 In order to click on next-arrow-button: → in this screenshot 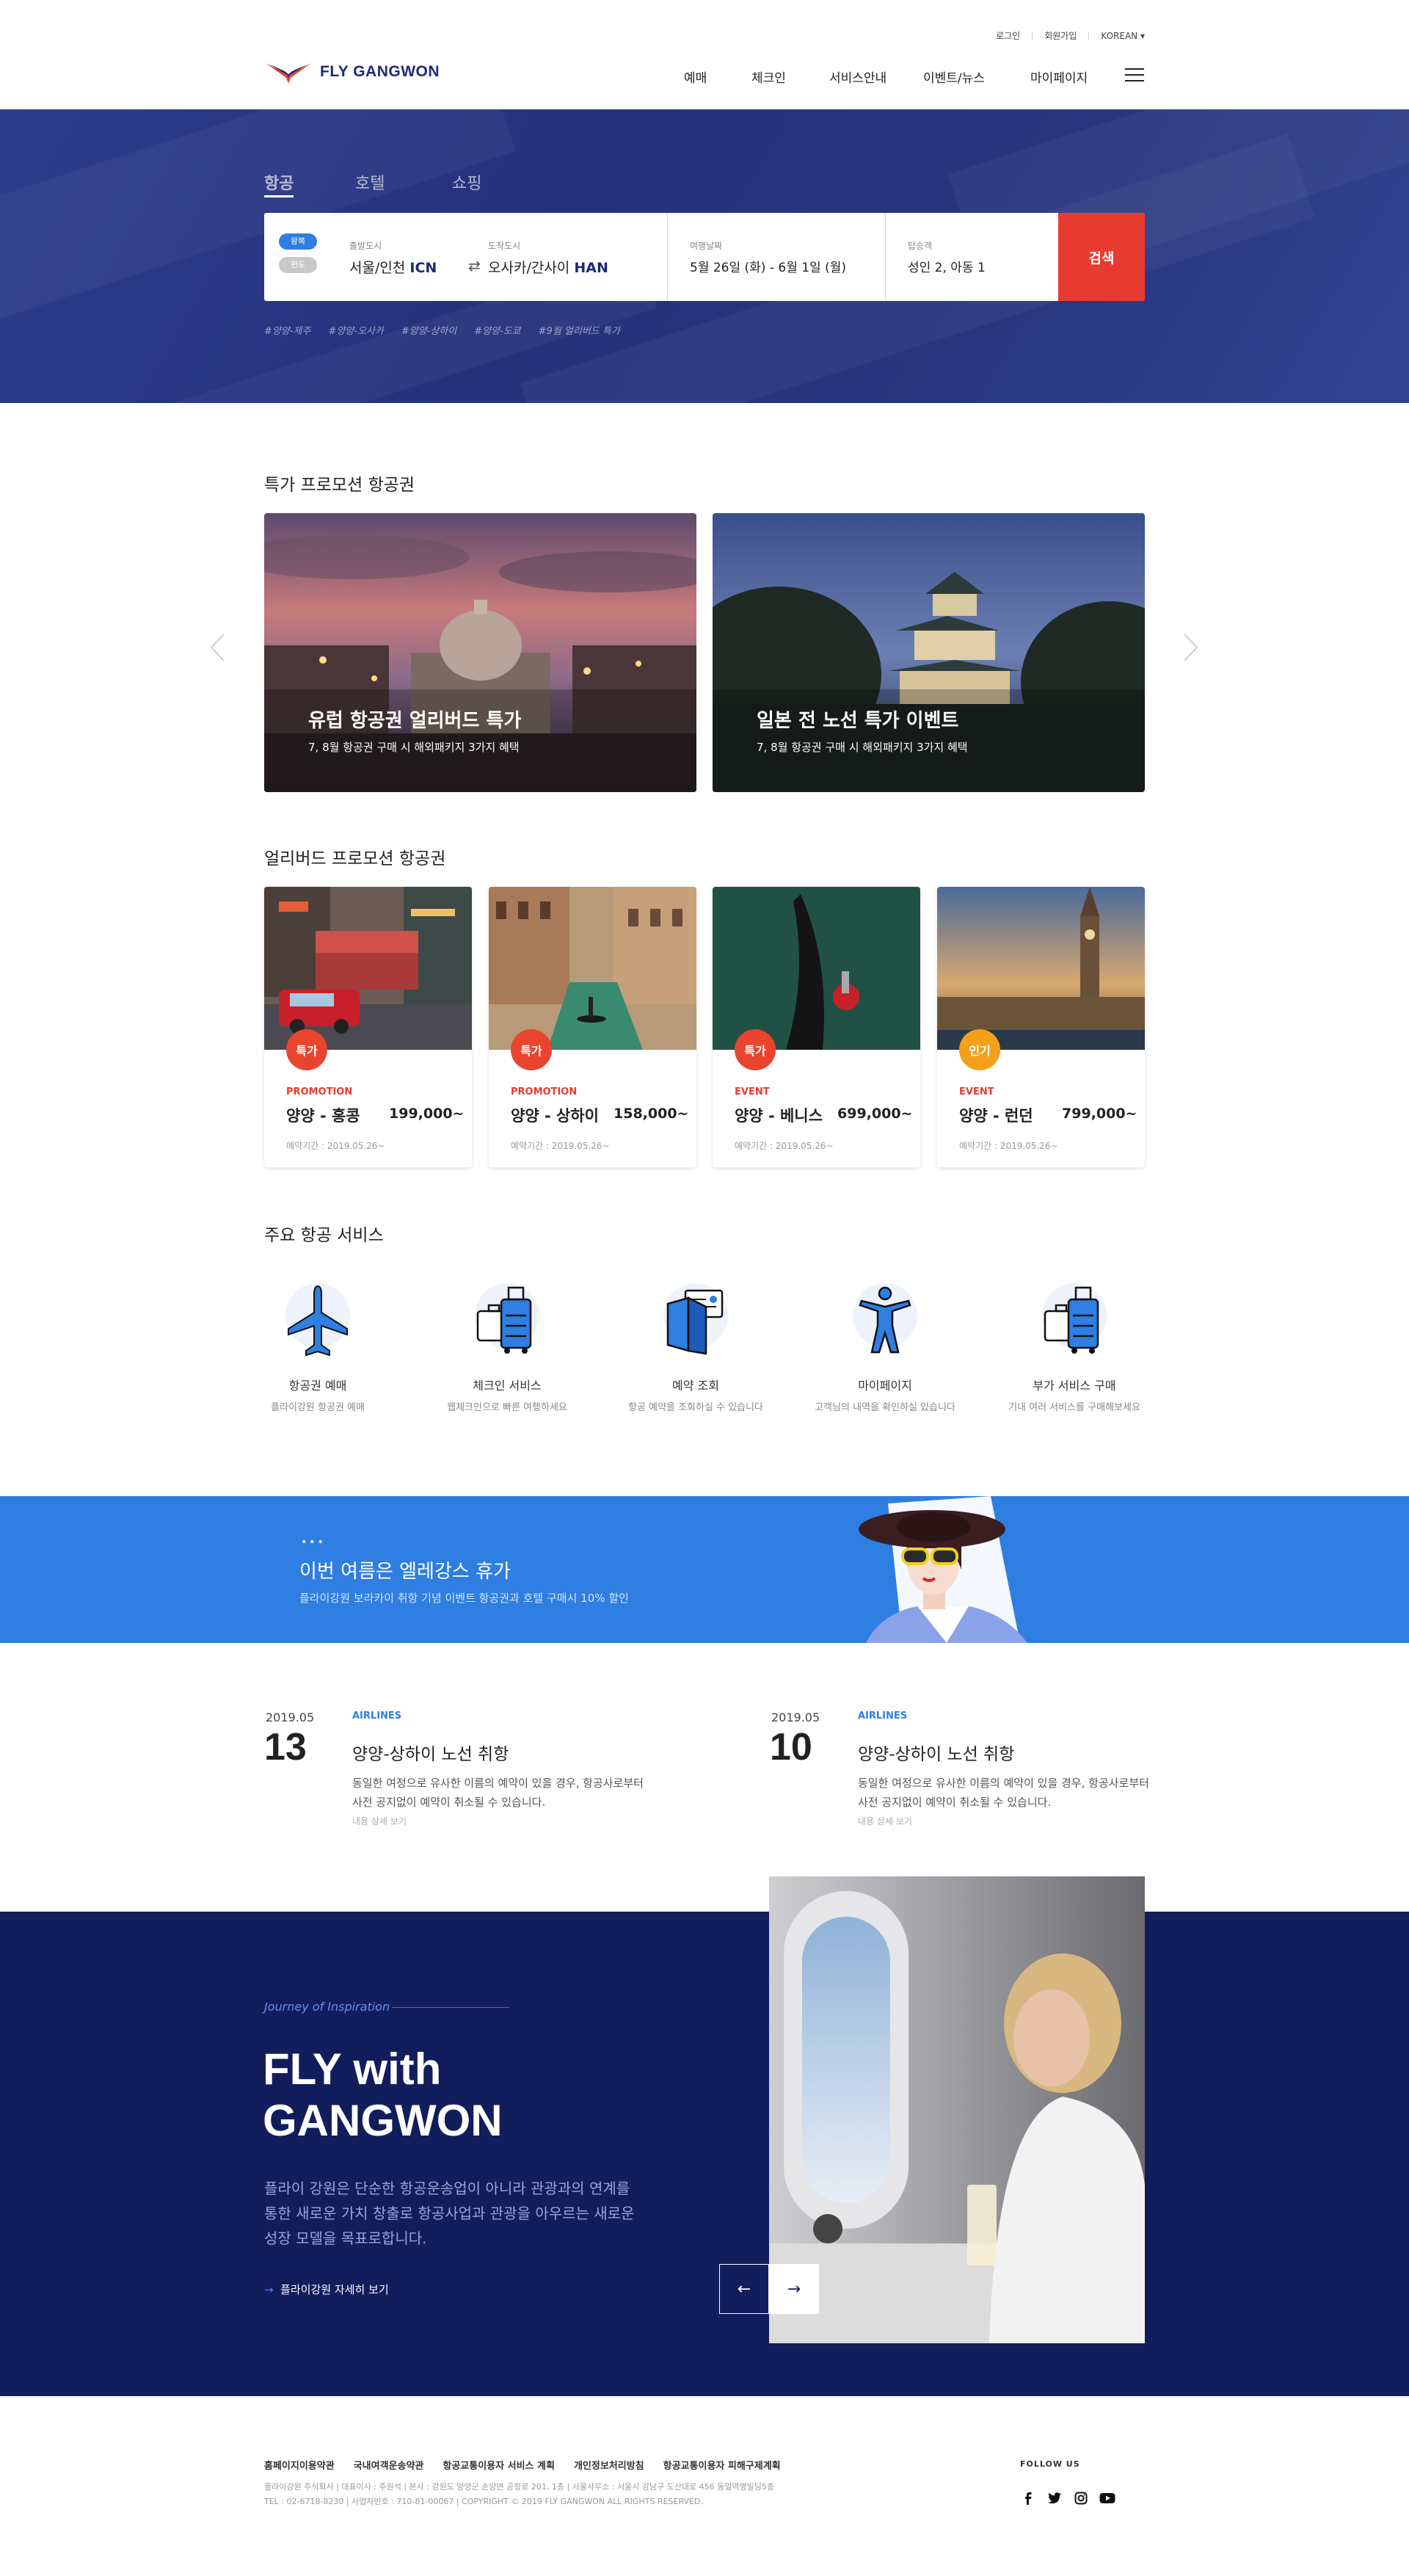, I will do `click(794, 2289)`.